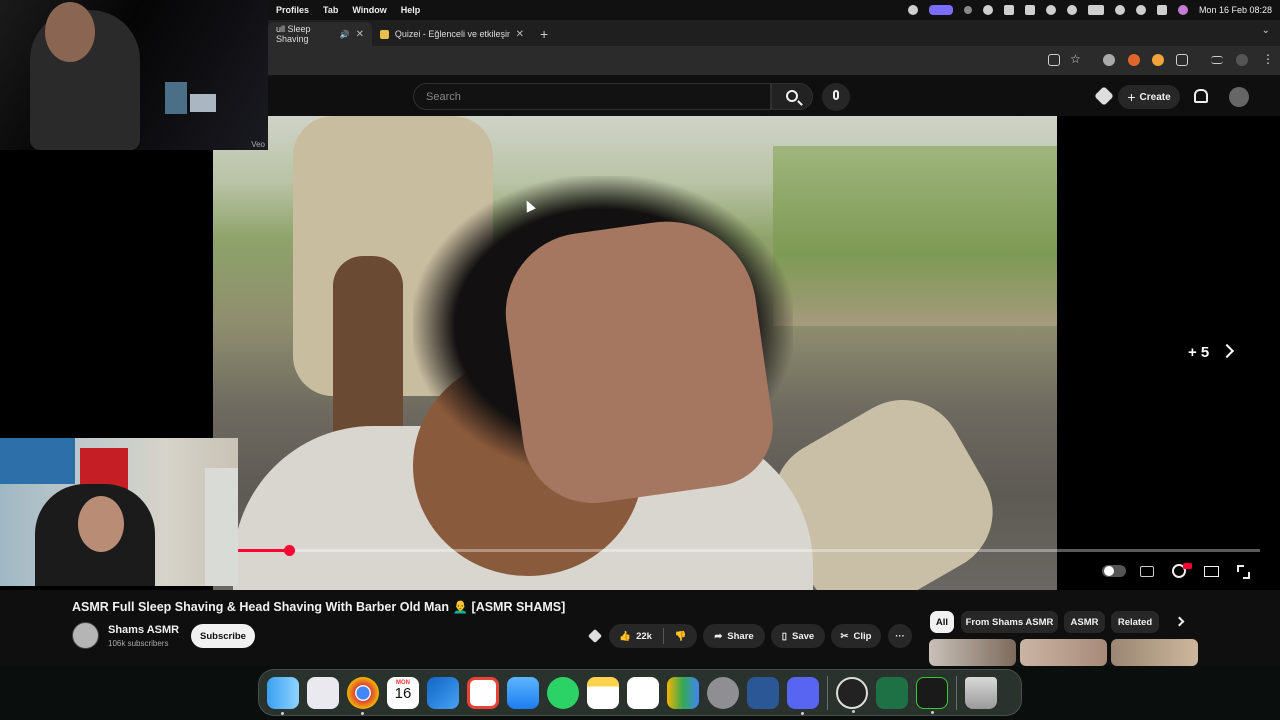  Describe the element at coordinates (1242, 60) in the screenshot. I see `profile-avatar-icon` at that location.